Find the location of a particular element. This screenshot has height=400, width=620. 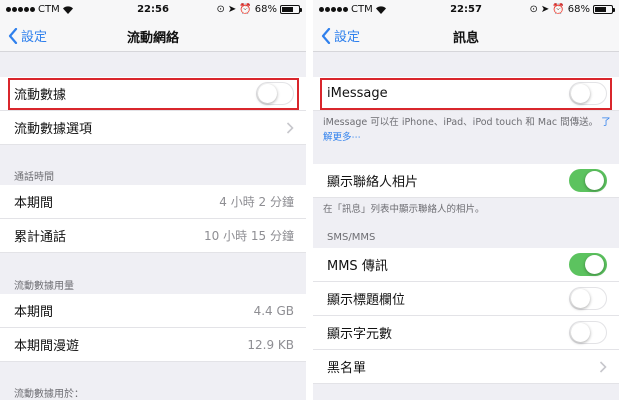

roaming-value: 12.9 KB is located at coordinates (270, 344).